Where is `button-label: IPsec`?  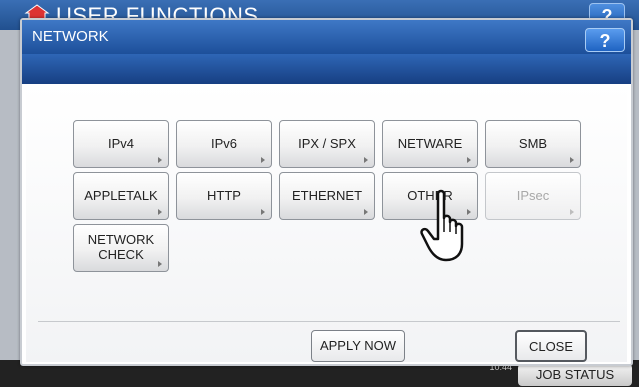 button-label: IPsec is located at coordinates (533, 195).